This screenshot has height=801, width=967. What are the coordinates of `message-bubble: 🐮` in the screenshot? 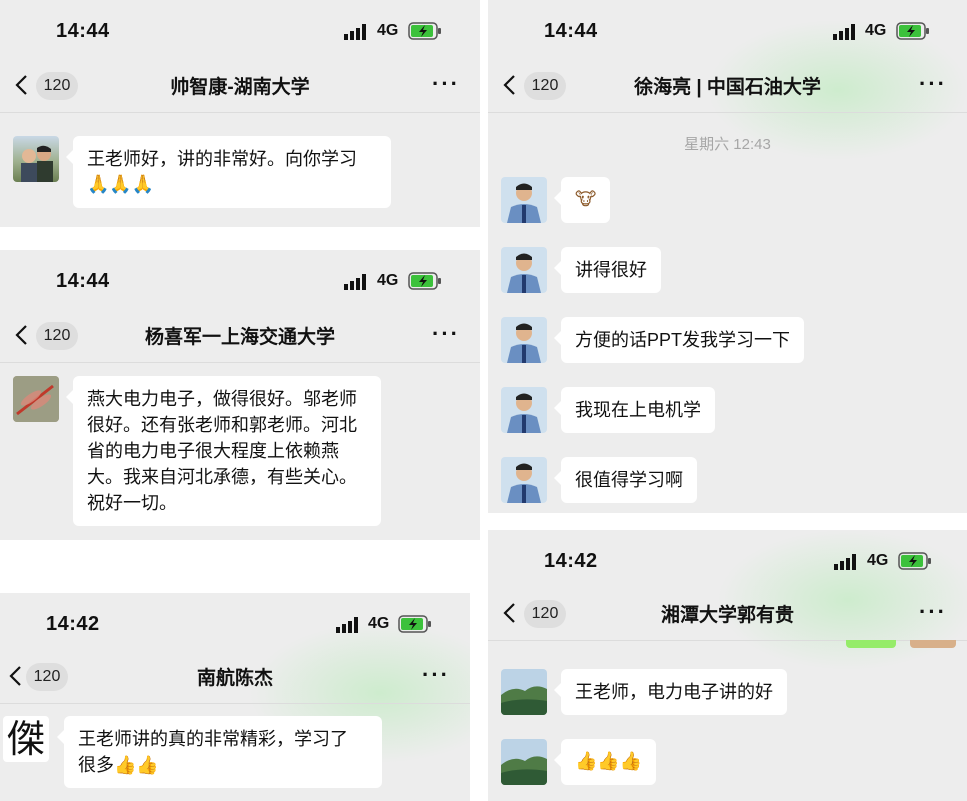 It's located at (582, 200).